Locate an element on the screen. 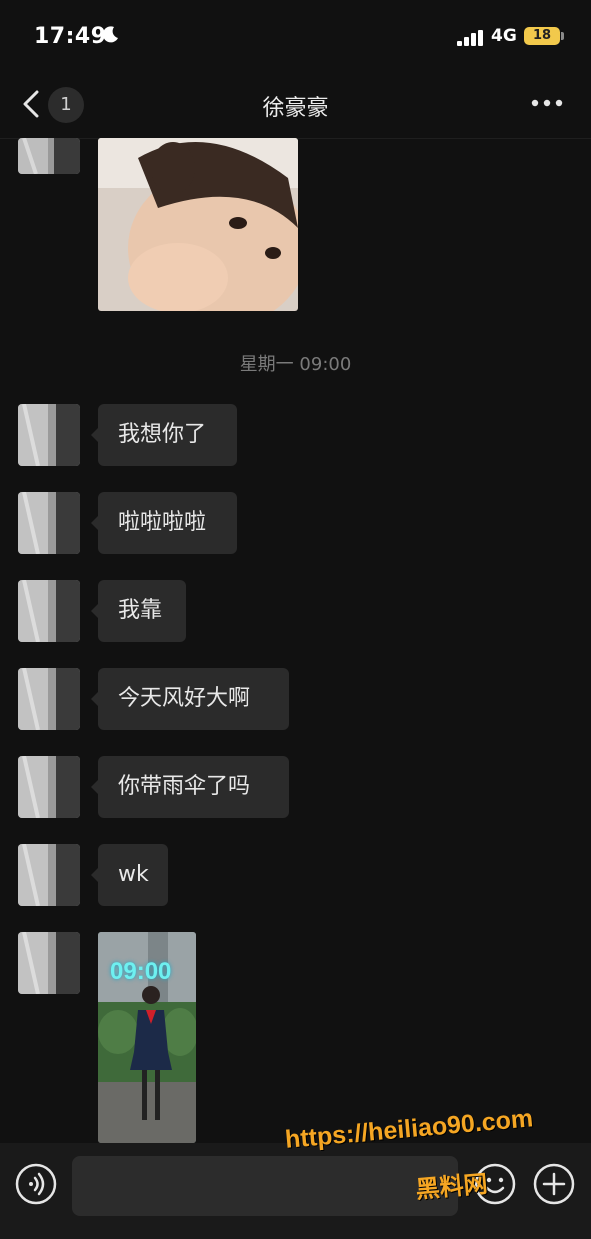 The height and width of the screenshot is (1239, 591). battery-cap is located at coordinates (562, 36).